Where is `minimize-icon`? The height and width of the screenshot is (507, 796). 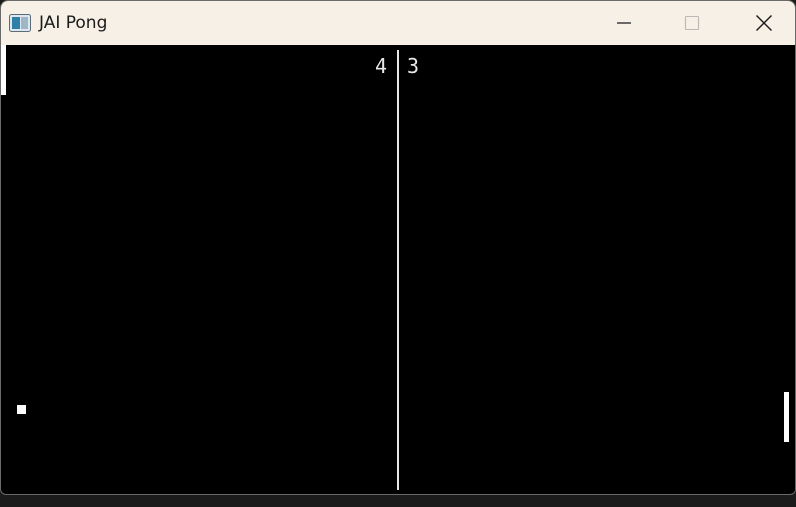 minimize-icon is located at coordinates (624, 23).